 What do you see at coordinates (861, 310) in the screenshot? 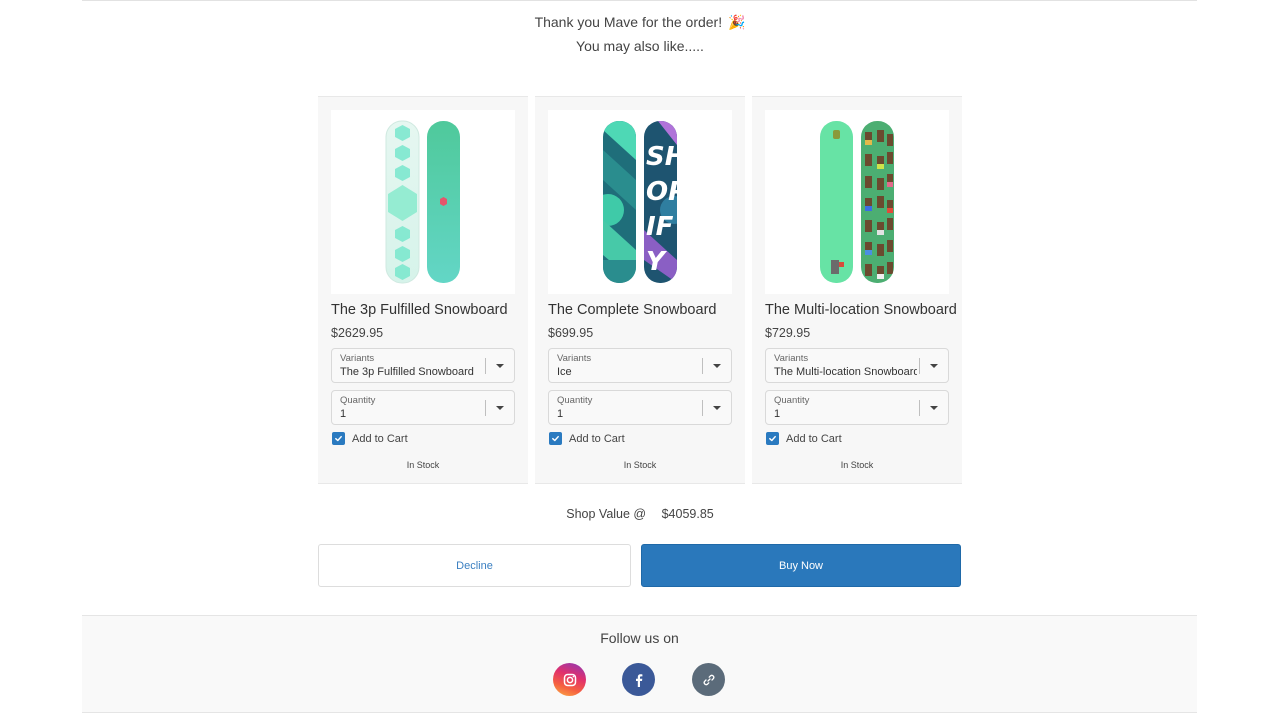
I see `product-title: The Multi-location Snowboard` at bounding box center [861, 310].